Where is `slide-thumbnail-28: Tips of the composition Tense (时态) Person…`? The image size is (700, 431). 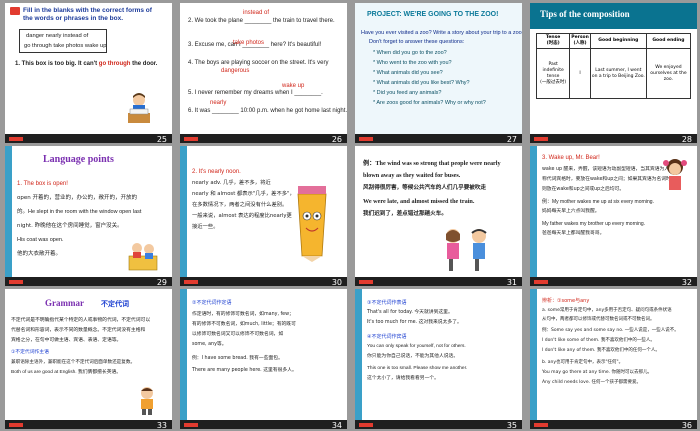 slide-thumbnail-28: Tips of the composition Tense (时态) Person… is located at coordinates (613, 73).